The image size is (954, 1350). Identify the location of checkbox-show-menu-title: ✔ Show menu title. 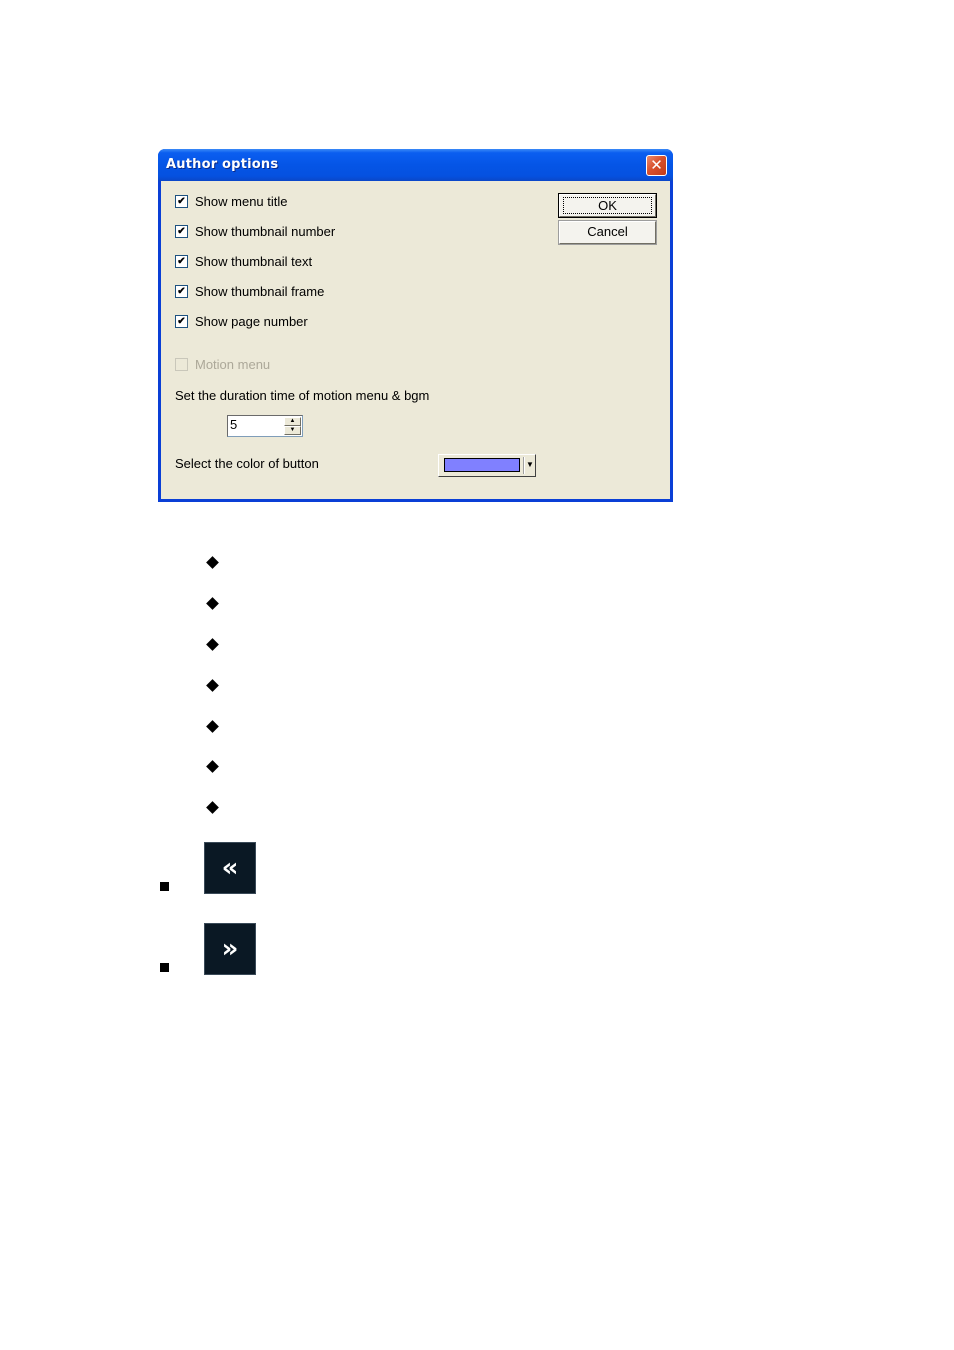
(231, 201).